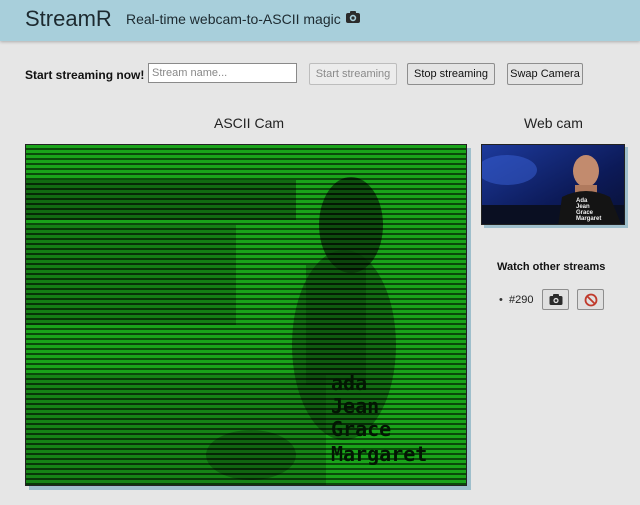 This screenshot has width=640, height=505. I want to click on person-head, so click(586, 171).